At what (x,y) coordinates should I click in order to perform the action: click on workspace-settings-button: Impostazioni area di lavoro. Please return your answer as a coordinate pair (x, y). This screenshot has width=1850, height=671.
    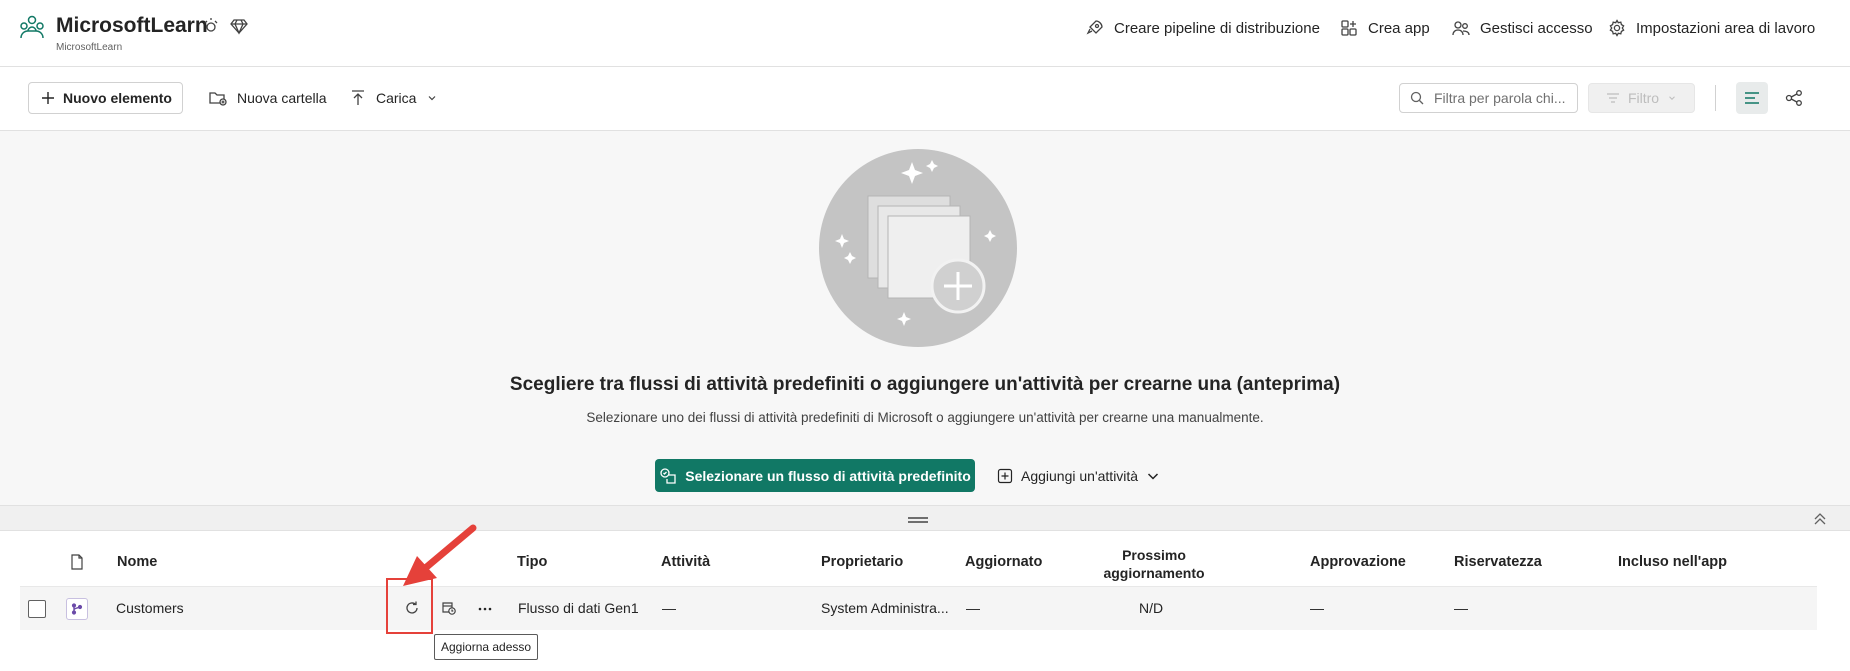
    Looking at the image, I should click on (1711, 28).